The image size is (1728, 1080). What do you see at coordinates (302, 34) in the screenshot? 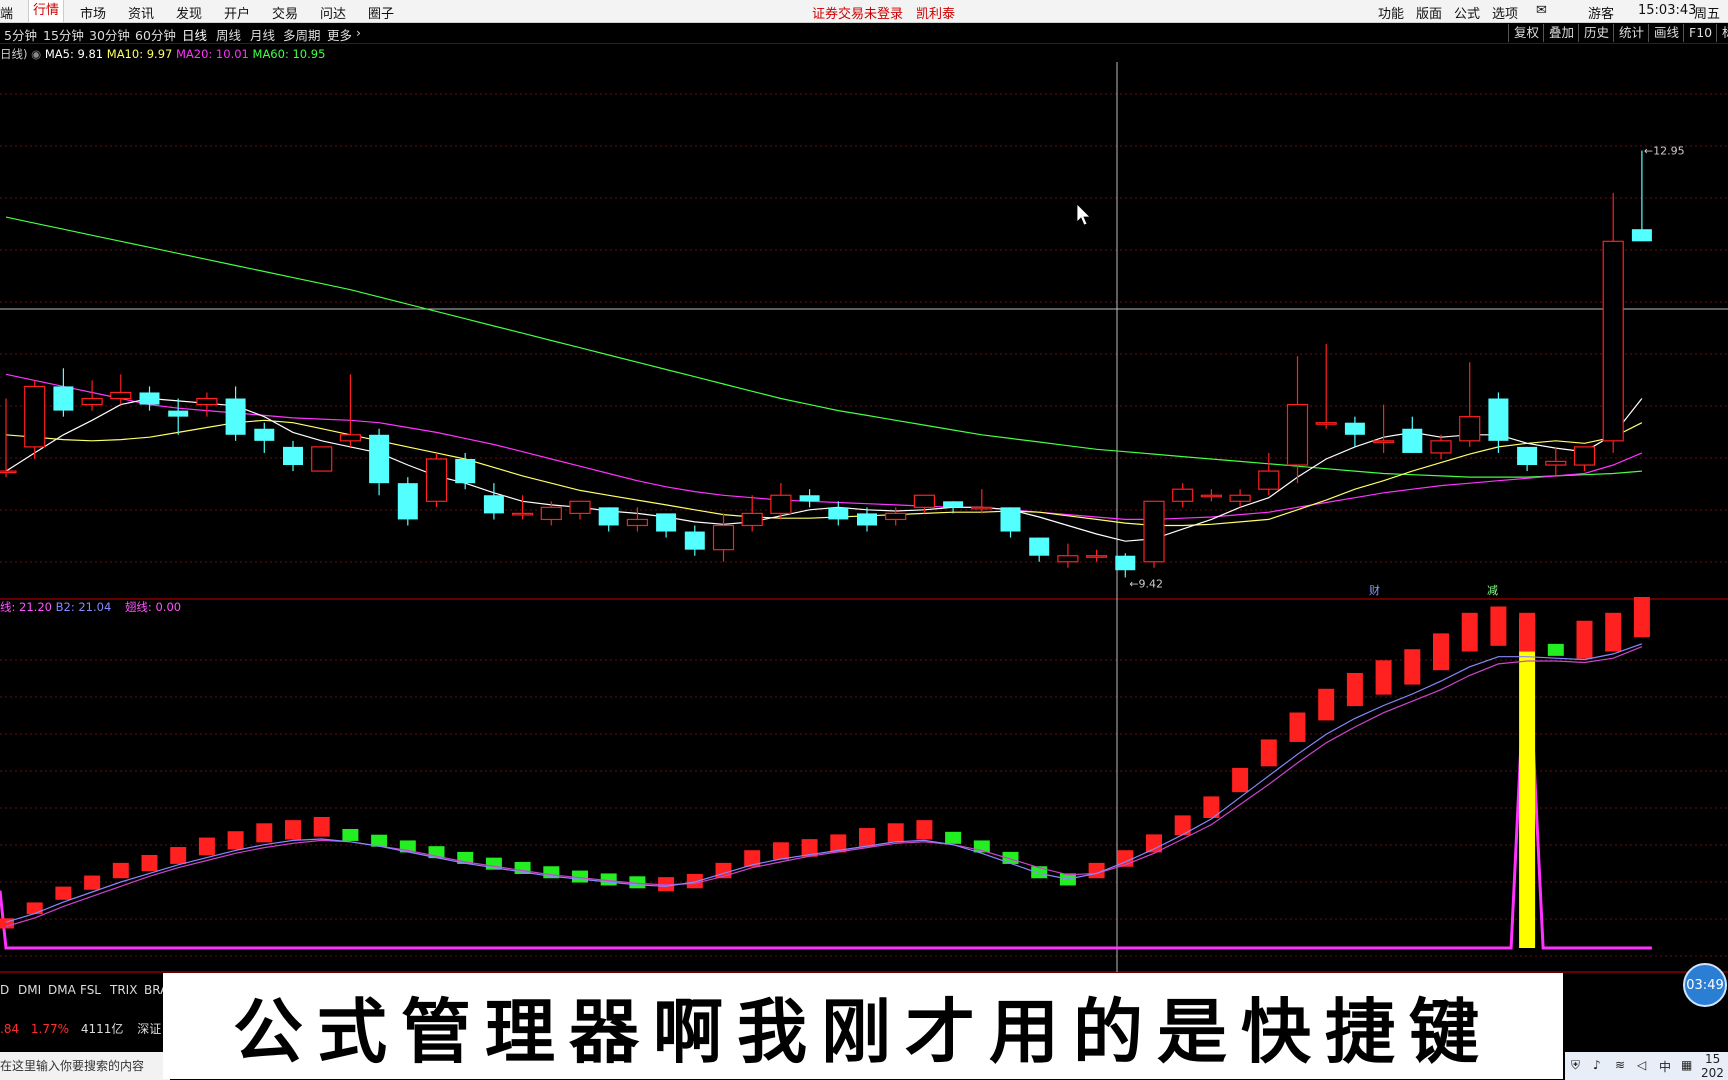
I see `period-multi: 多周期` at bounding box center [302, 34].